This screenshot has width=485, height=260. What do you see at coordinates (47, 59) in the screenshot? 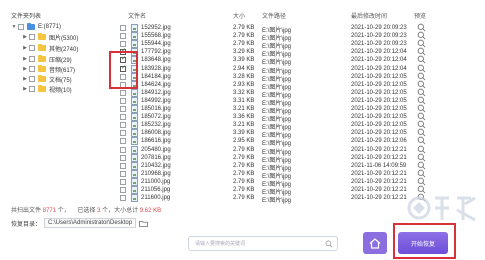
I see `tree-item-archive: ▶ 压缩(29)` at bounding box center [47, 59].